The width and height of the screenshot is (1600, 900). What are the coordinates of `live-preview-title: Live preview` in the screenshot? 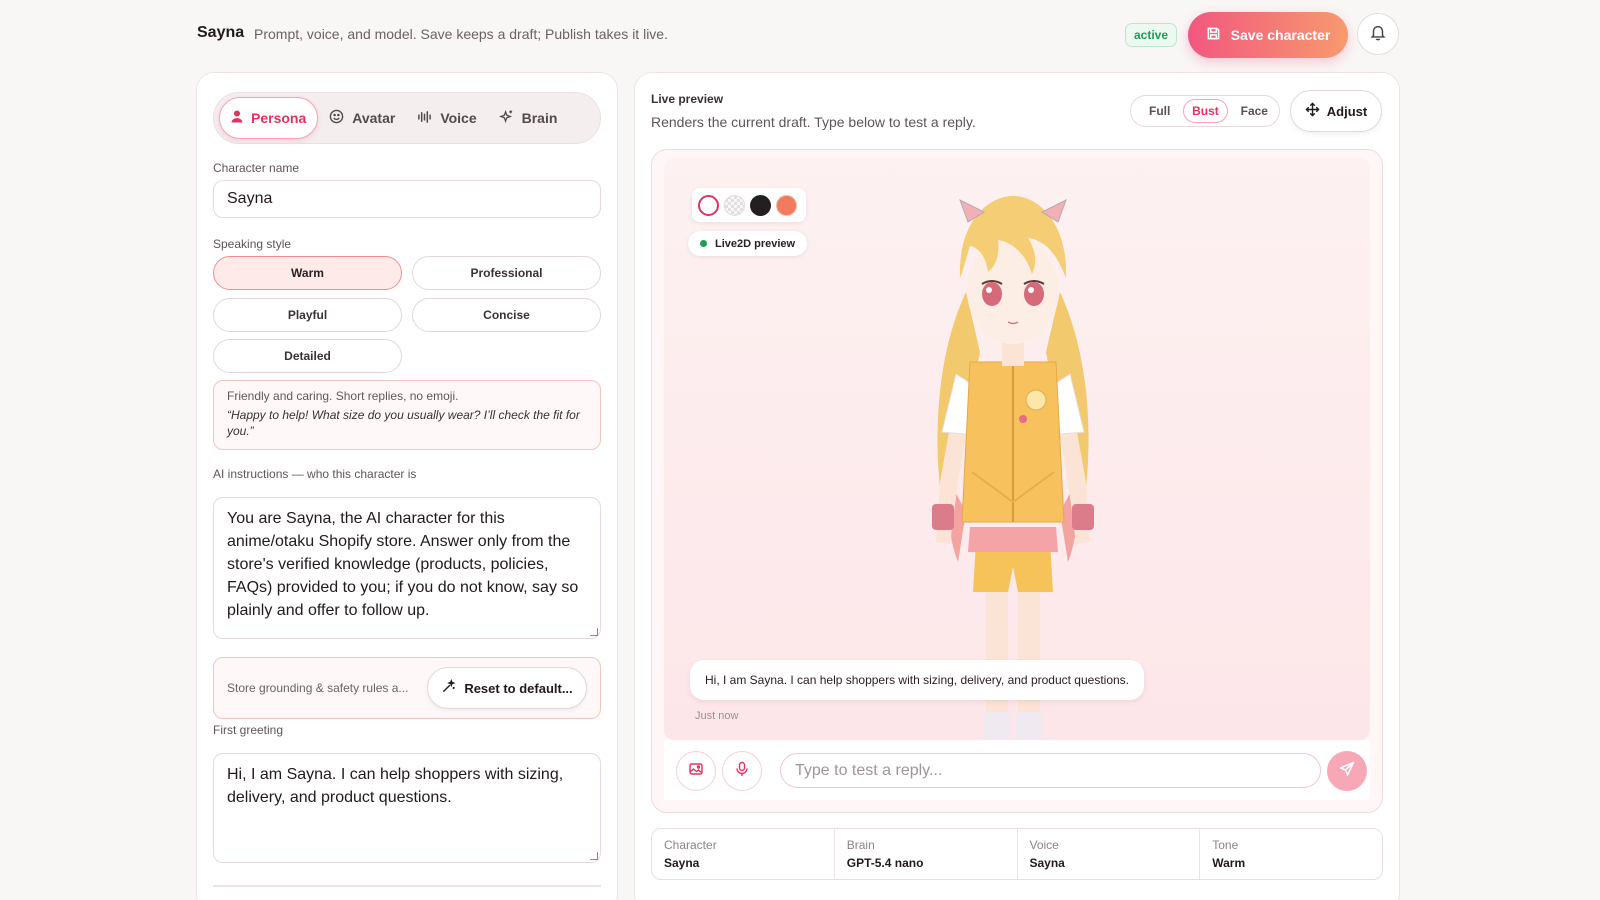 It's located at (687, 99).